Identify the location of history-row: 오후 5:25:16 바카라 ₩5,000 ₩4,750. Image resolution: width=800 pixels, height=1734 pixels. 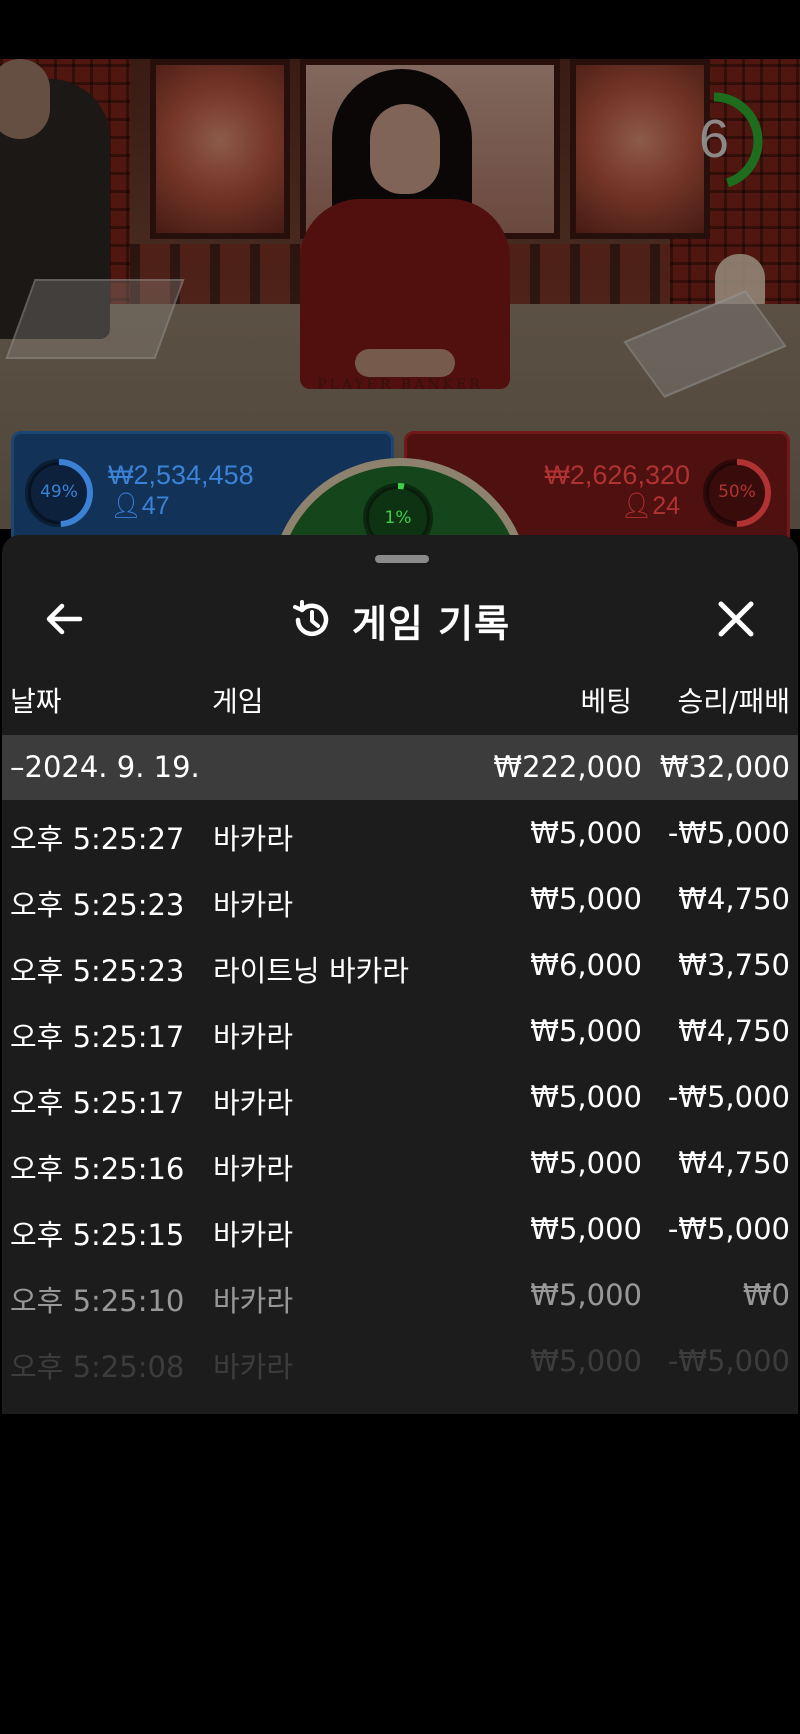
(400, 1163).